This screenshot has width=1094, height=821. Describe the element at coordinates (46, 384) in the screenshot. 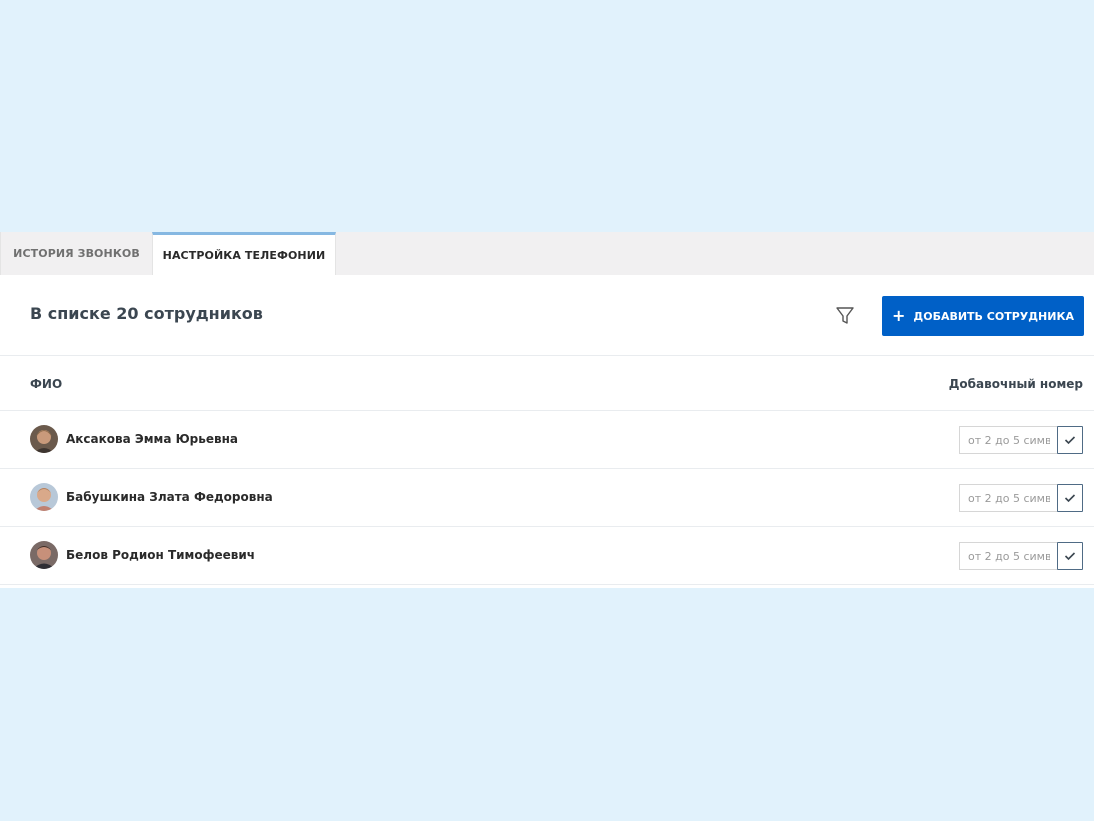

I see `column-header-name: ФИО` at that location.